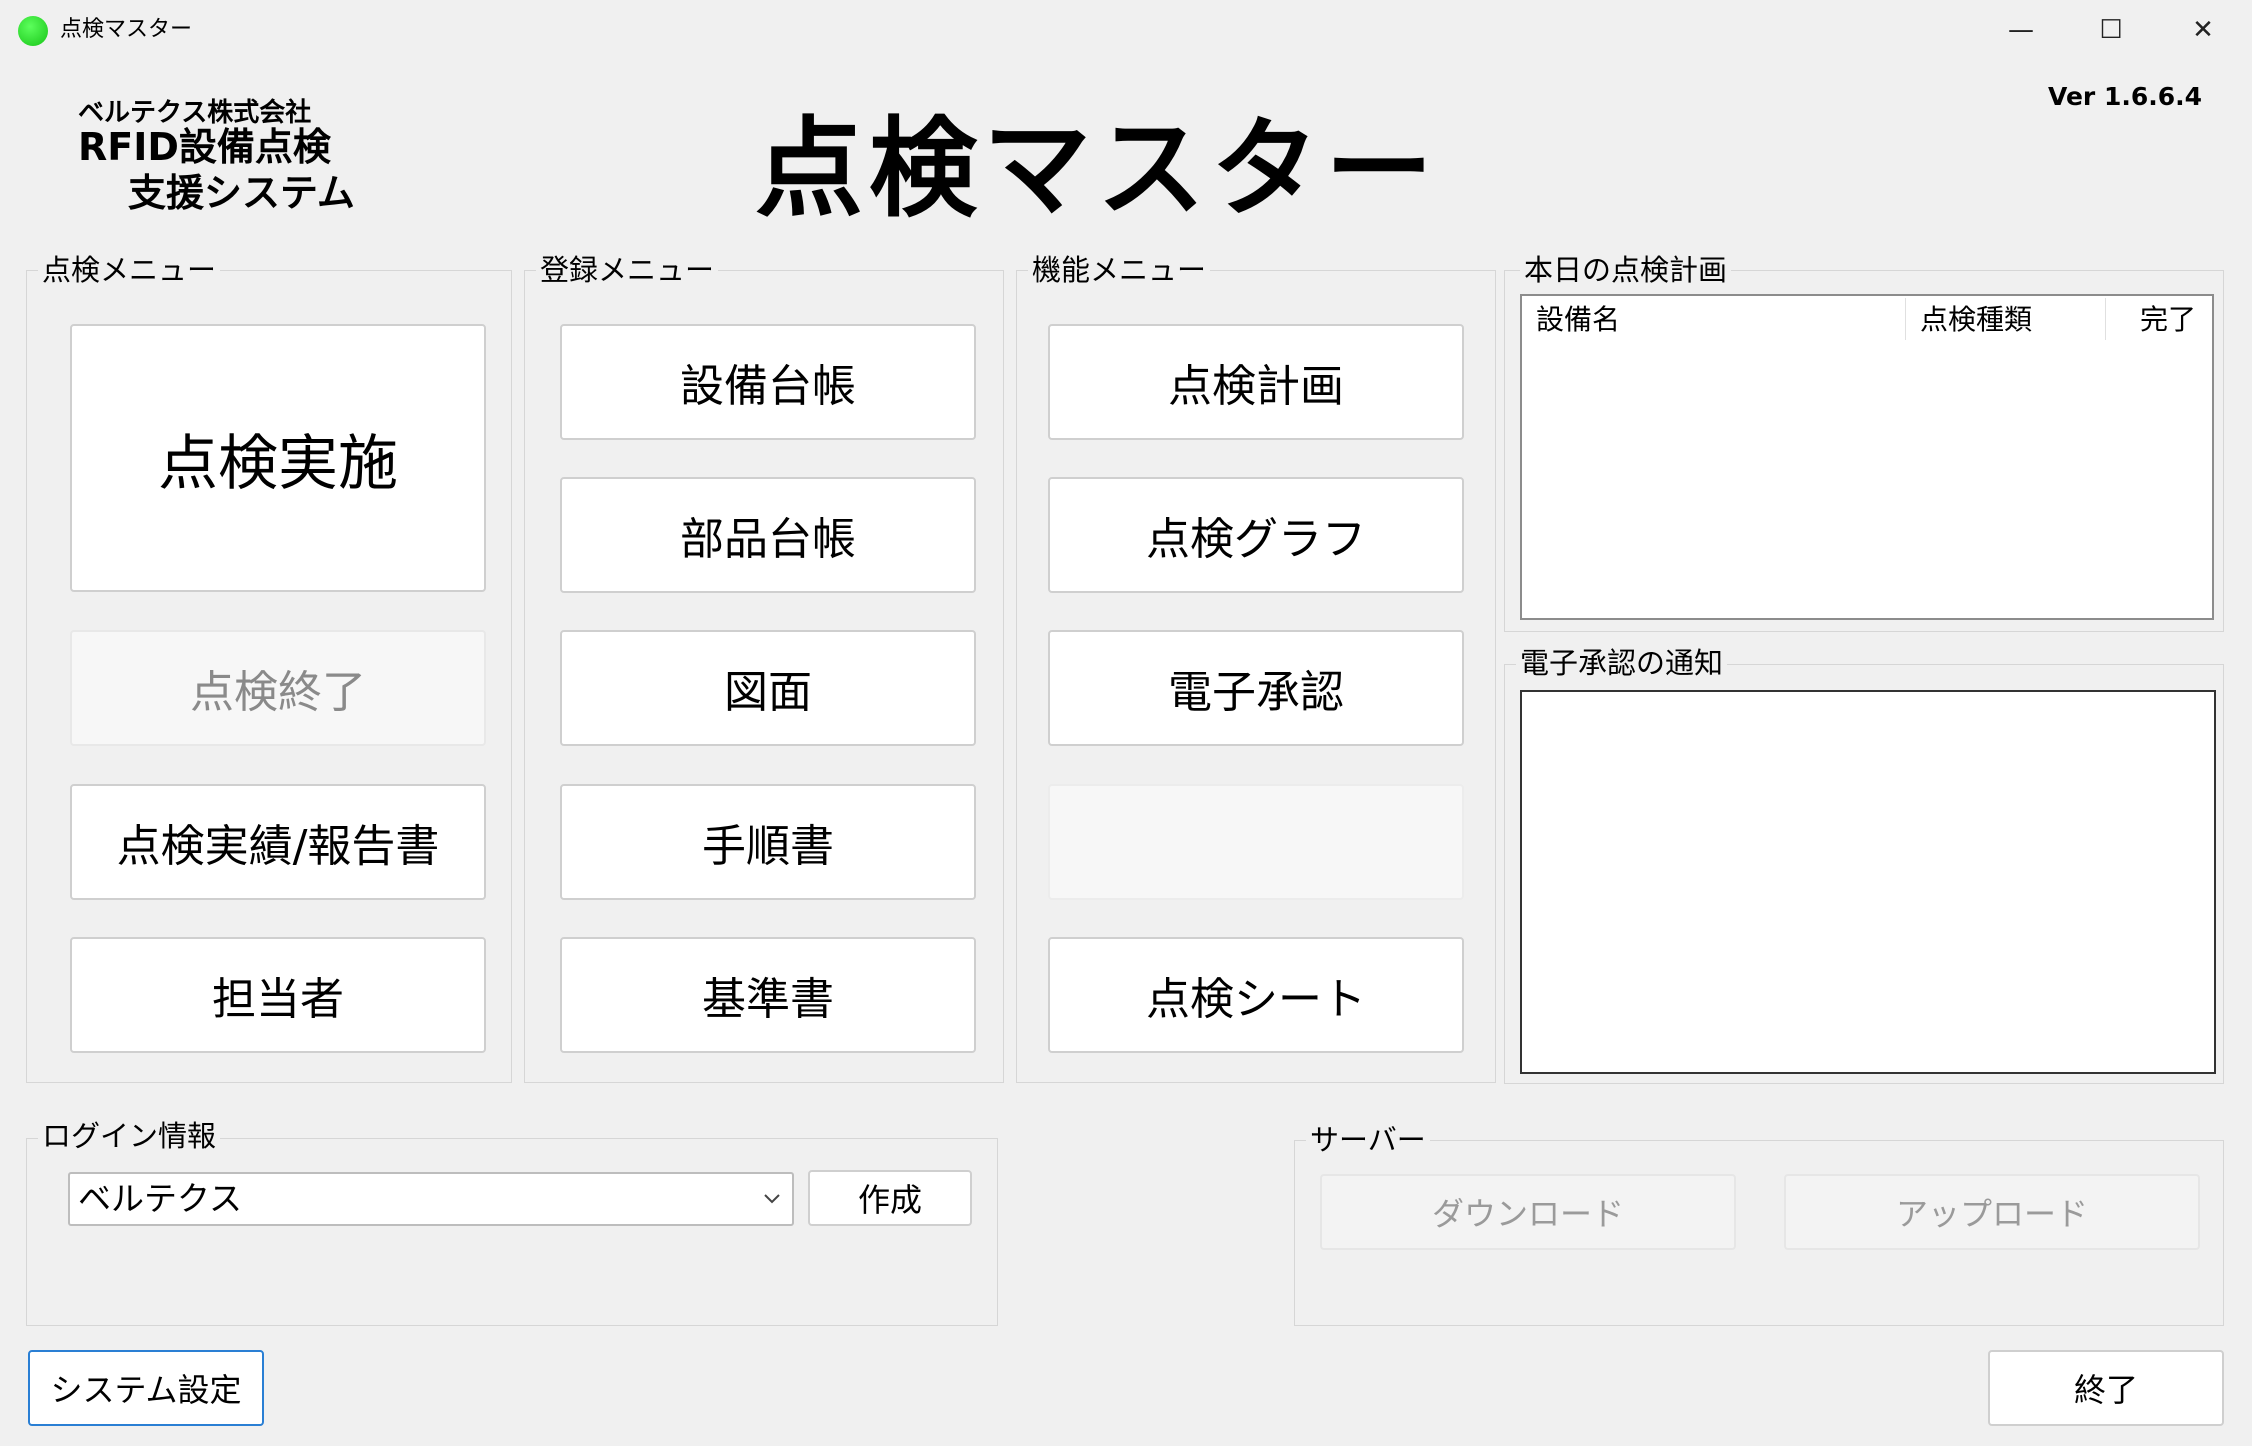  What do you see at coordinates (2021, 30) in the screenshot?
I see `minimize-button: —` at bounding box center [2021, 30].